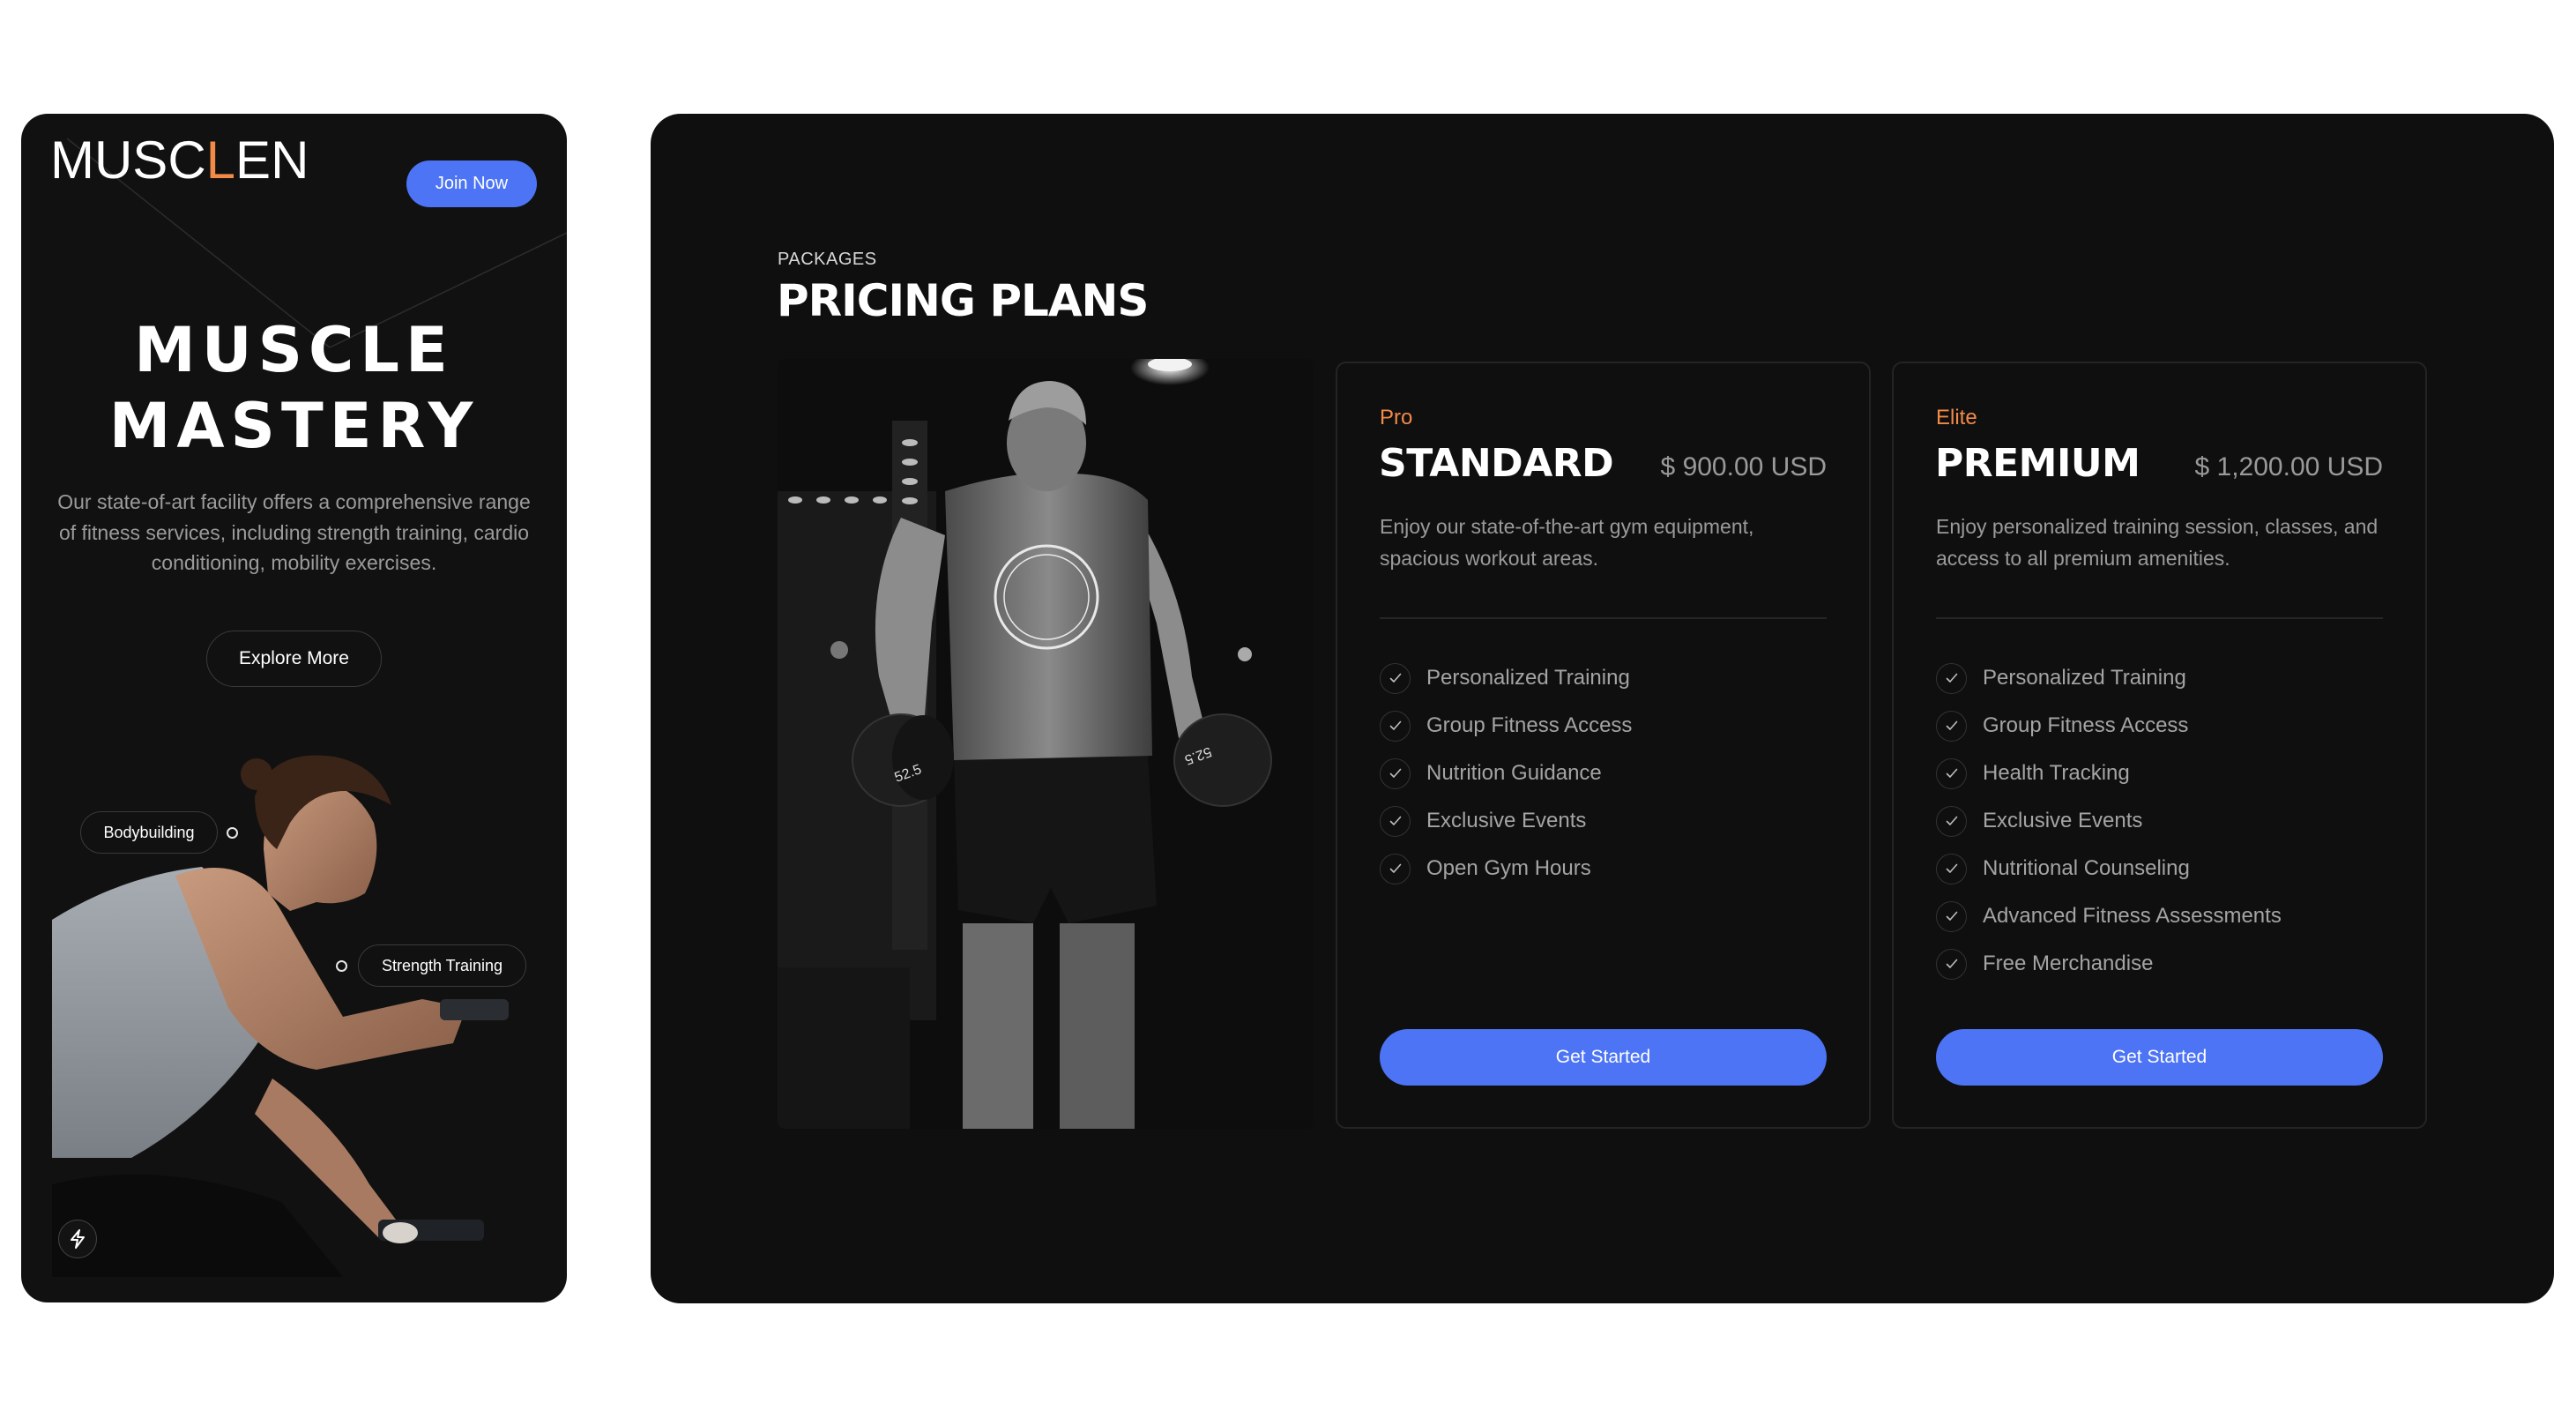  I want to click on hero-title: MUSCLE MASTERY, so click(294, 388).